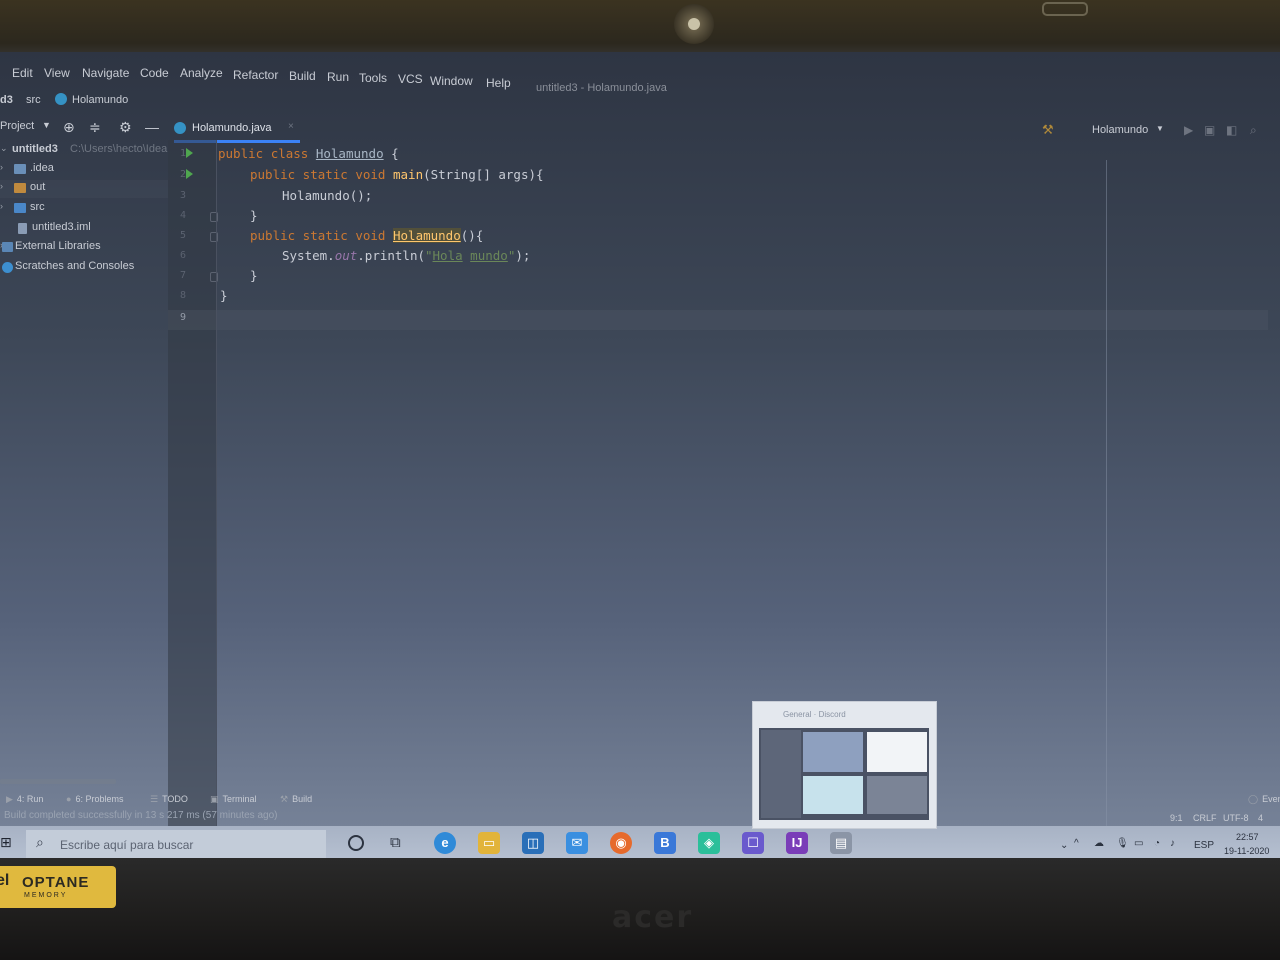 Image resolution: width=1280 pixels, height=960 pixels. Describe the element at coordinates (35, 149) in the screenshot. I see `tree-item-label: untitled3` at that location.